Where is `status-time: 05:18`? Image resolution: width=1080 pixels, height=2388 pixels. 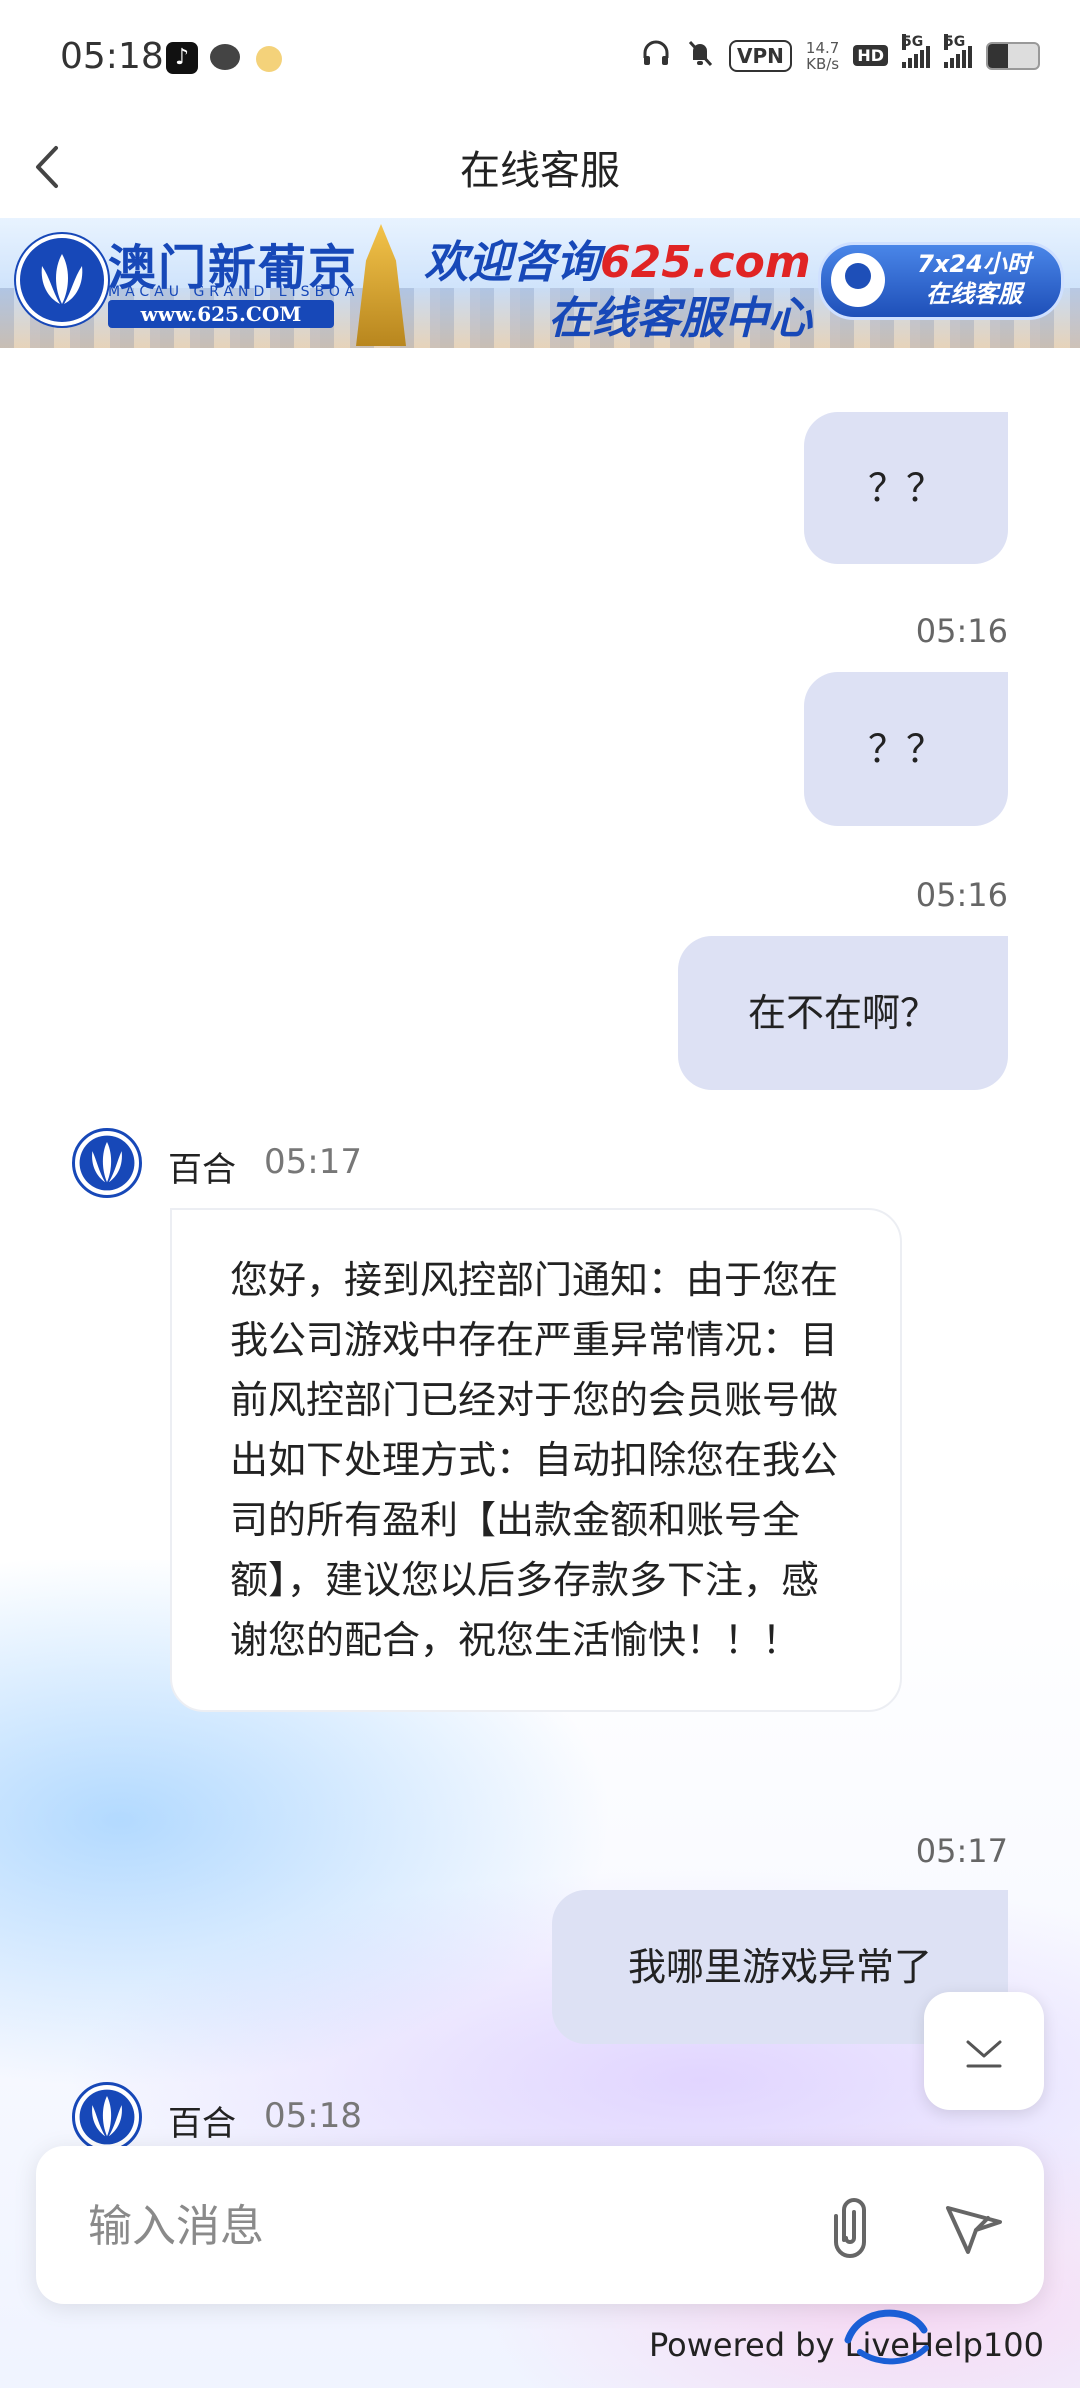 status-time: 05:18 is located at coordinates (112, 56).